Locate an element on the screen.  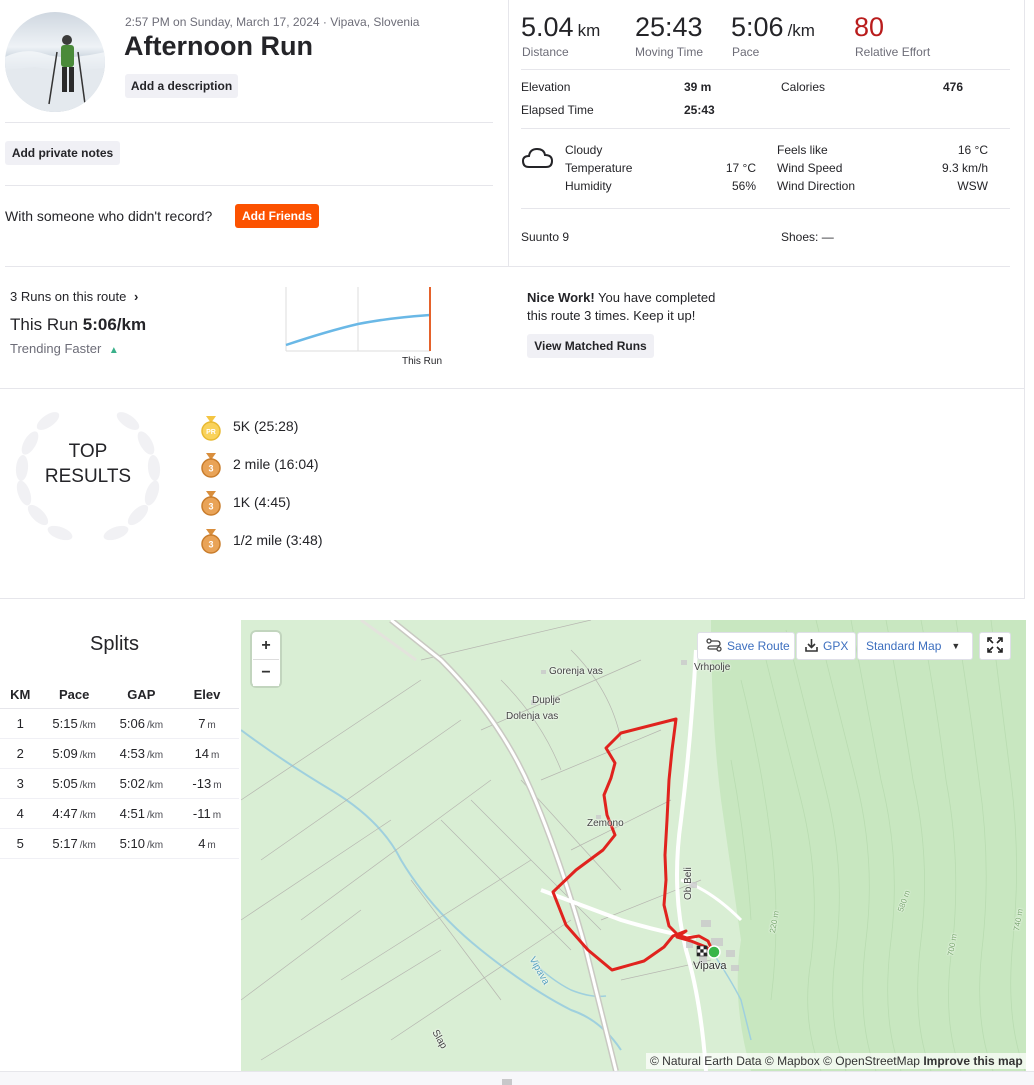
save-route-button: Save Route is located at coordinates (746, 646).